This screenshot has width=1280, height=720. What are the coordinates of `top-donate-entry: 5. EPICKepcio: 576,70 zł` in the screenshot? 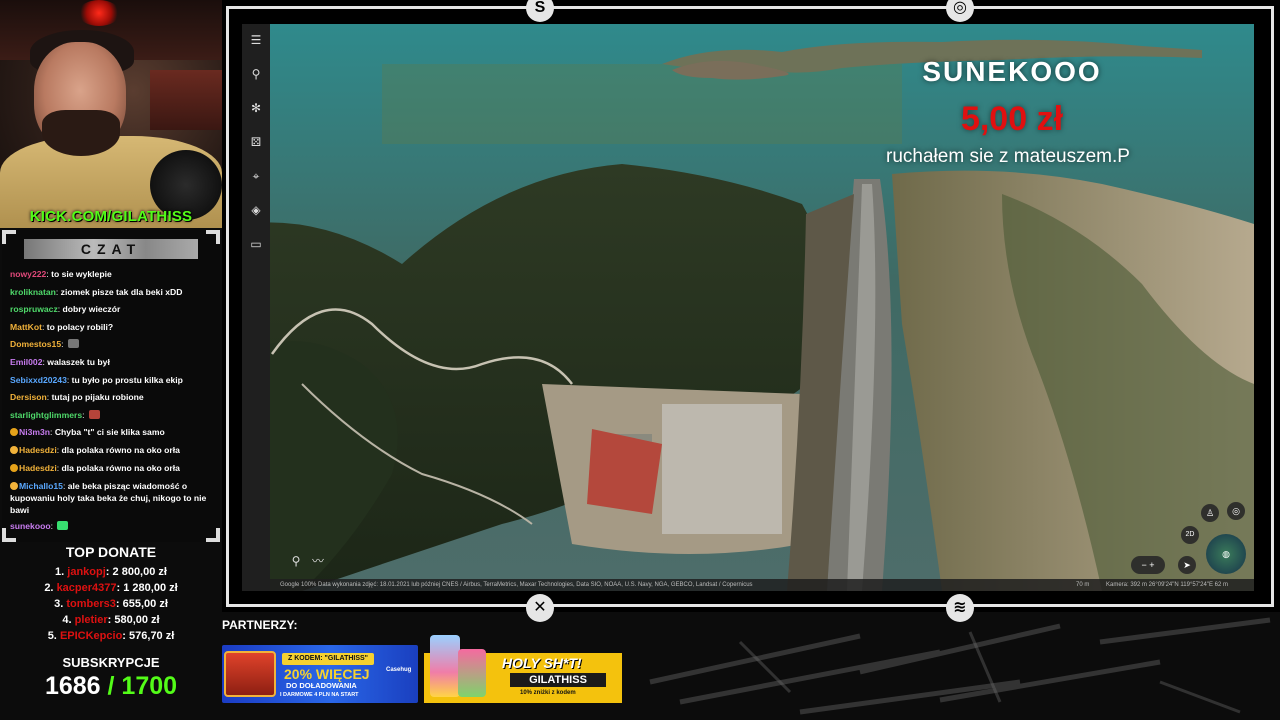 It's located at (111, 636).